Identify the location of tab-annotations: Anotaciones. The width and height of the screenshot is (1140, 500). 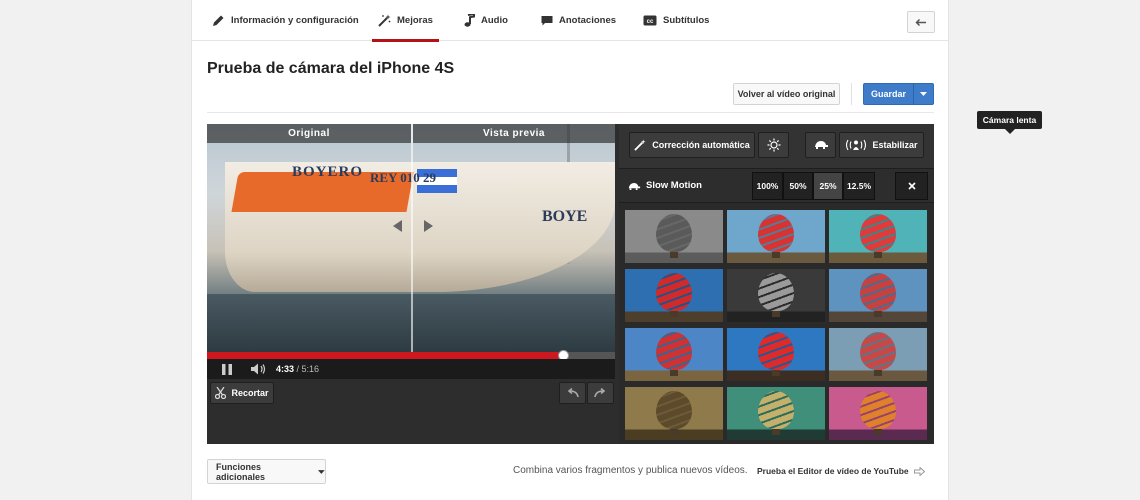
(578, 20).